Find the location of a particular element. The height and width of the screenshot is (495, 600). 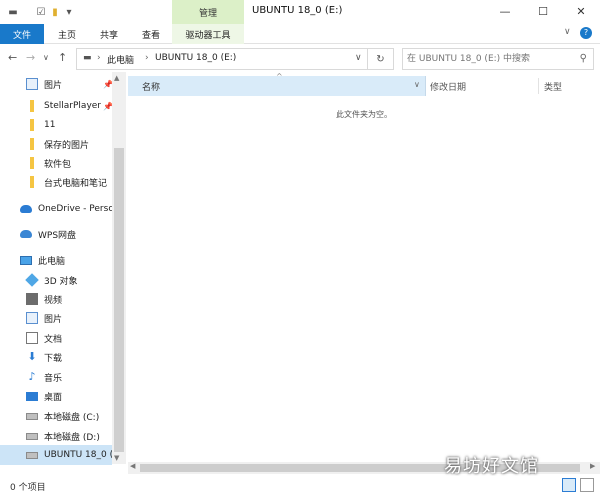

minimize-button: — is located at coordinates (505, 11).